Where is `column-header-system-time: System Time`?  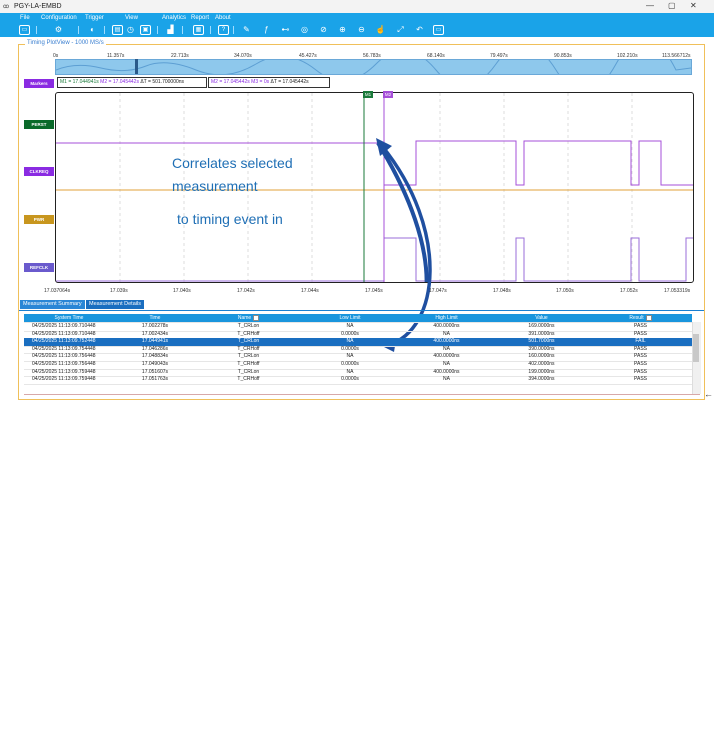 column-header-system-time: System Time is located at coordinates (69, 318).